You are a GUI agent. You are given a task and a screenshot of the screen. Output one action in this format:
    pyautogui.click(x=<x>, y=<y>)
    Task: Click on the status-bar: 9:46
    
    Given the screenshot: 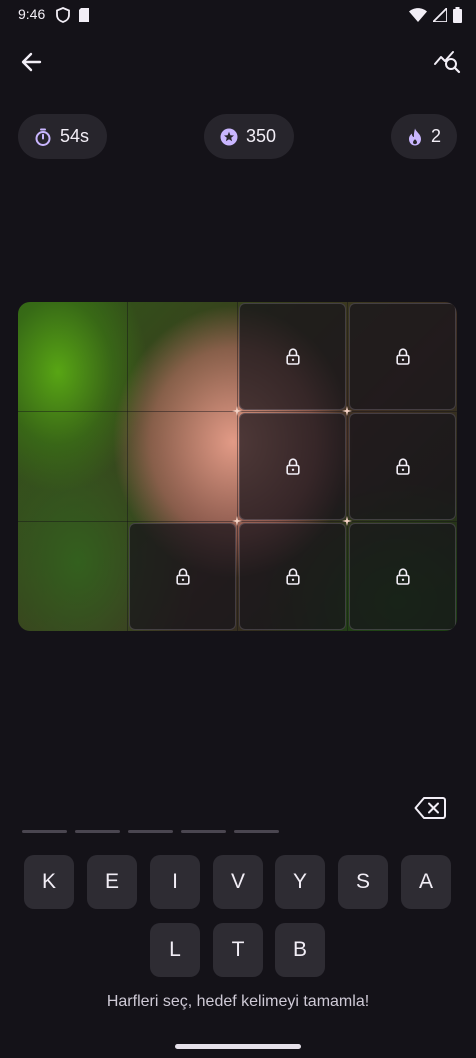 What is the action you would take?
    pyautogui.click(x=238, y=16)
    